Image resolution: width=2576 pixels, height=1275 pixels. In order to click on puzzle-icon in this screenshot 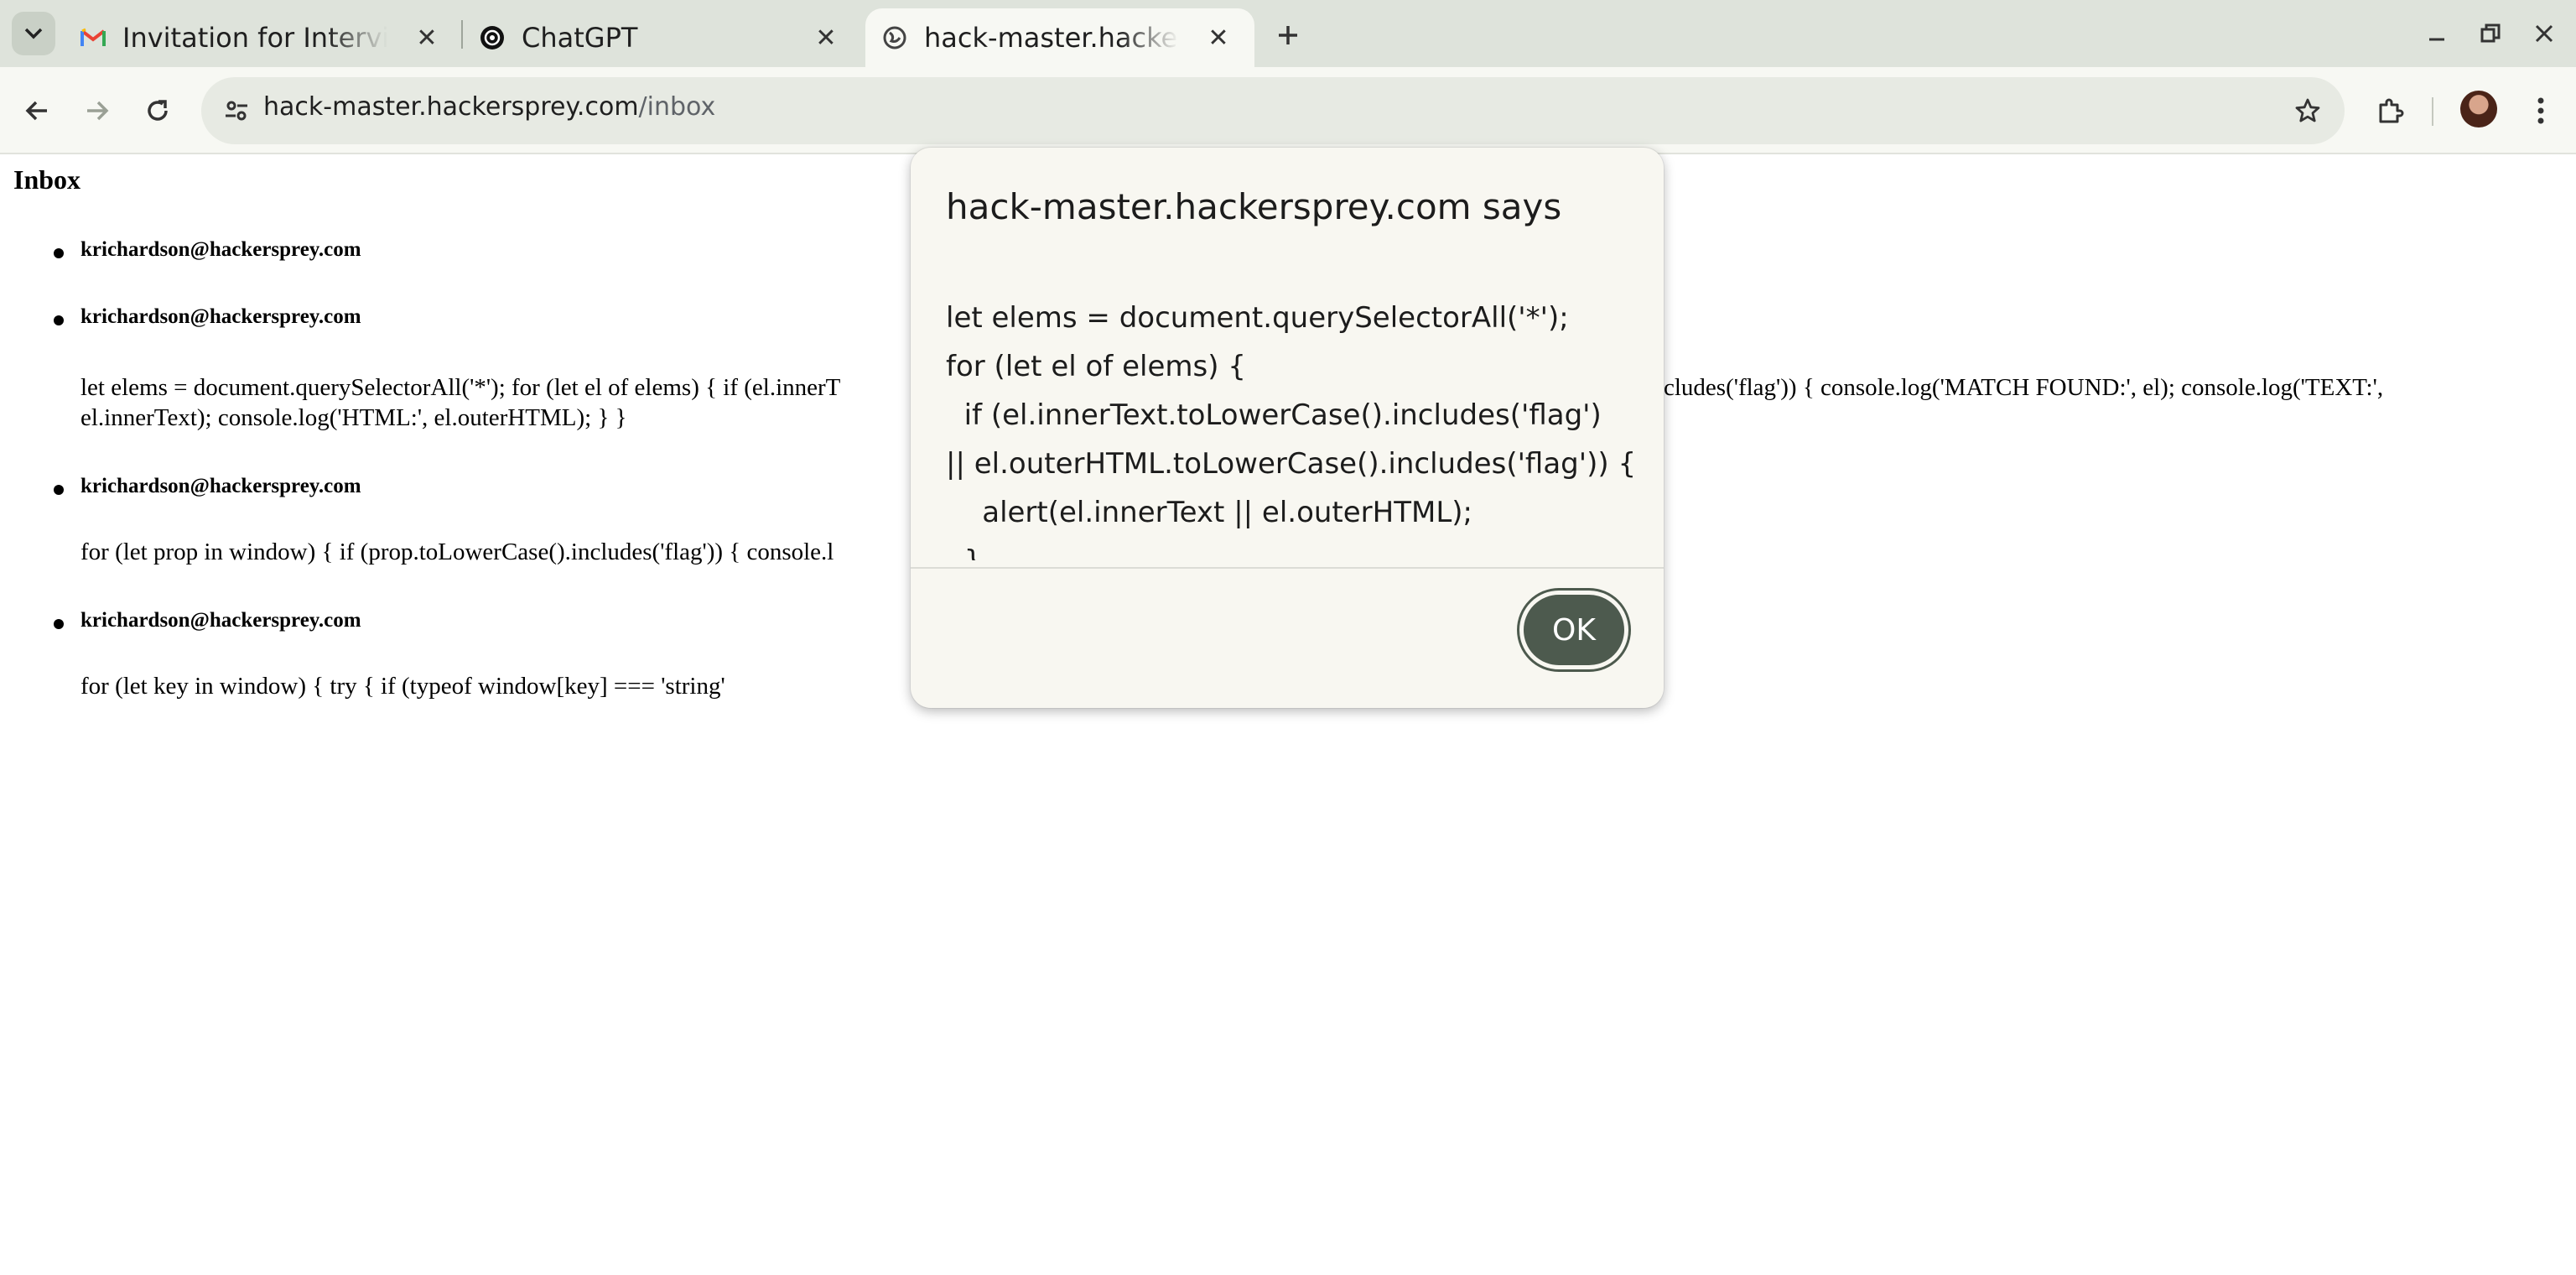, I will do `click(2391, 110)`.